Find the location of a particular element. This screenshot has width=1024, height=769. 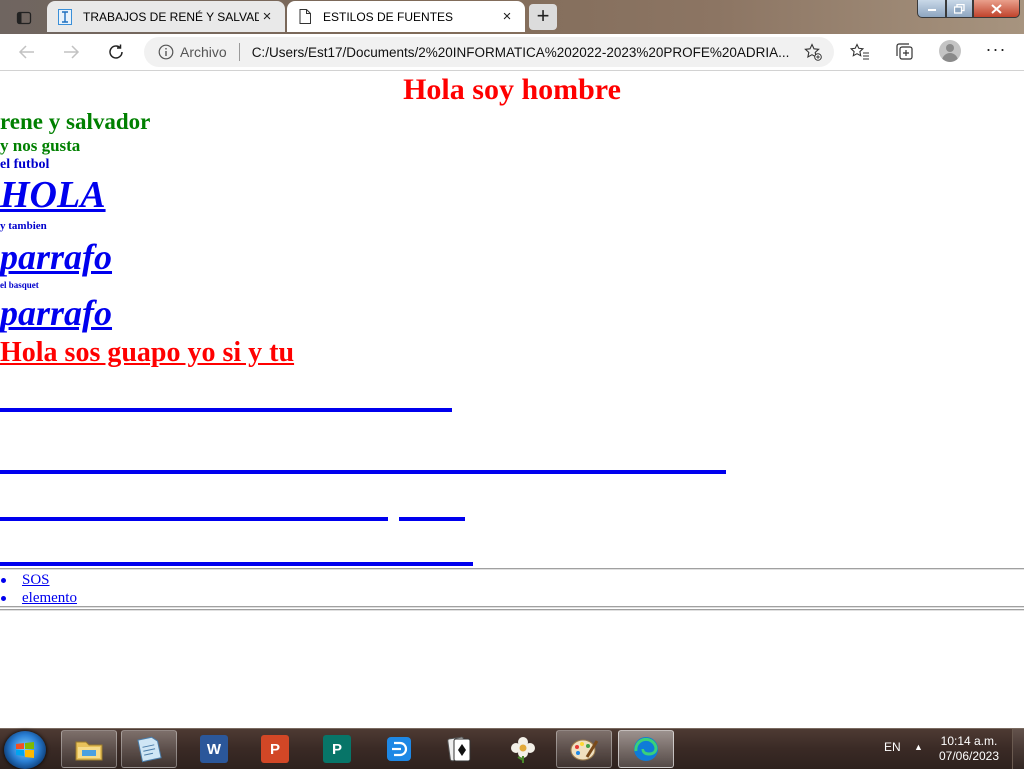

refresh-icon is located at coordinates (116, 52).